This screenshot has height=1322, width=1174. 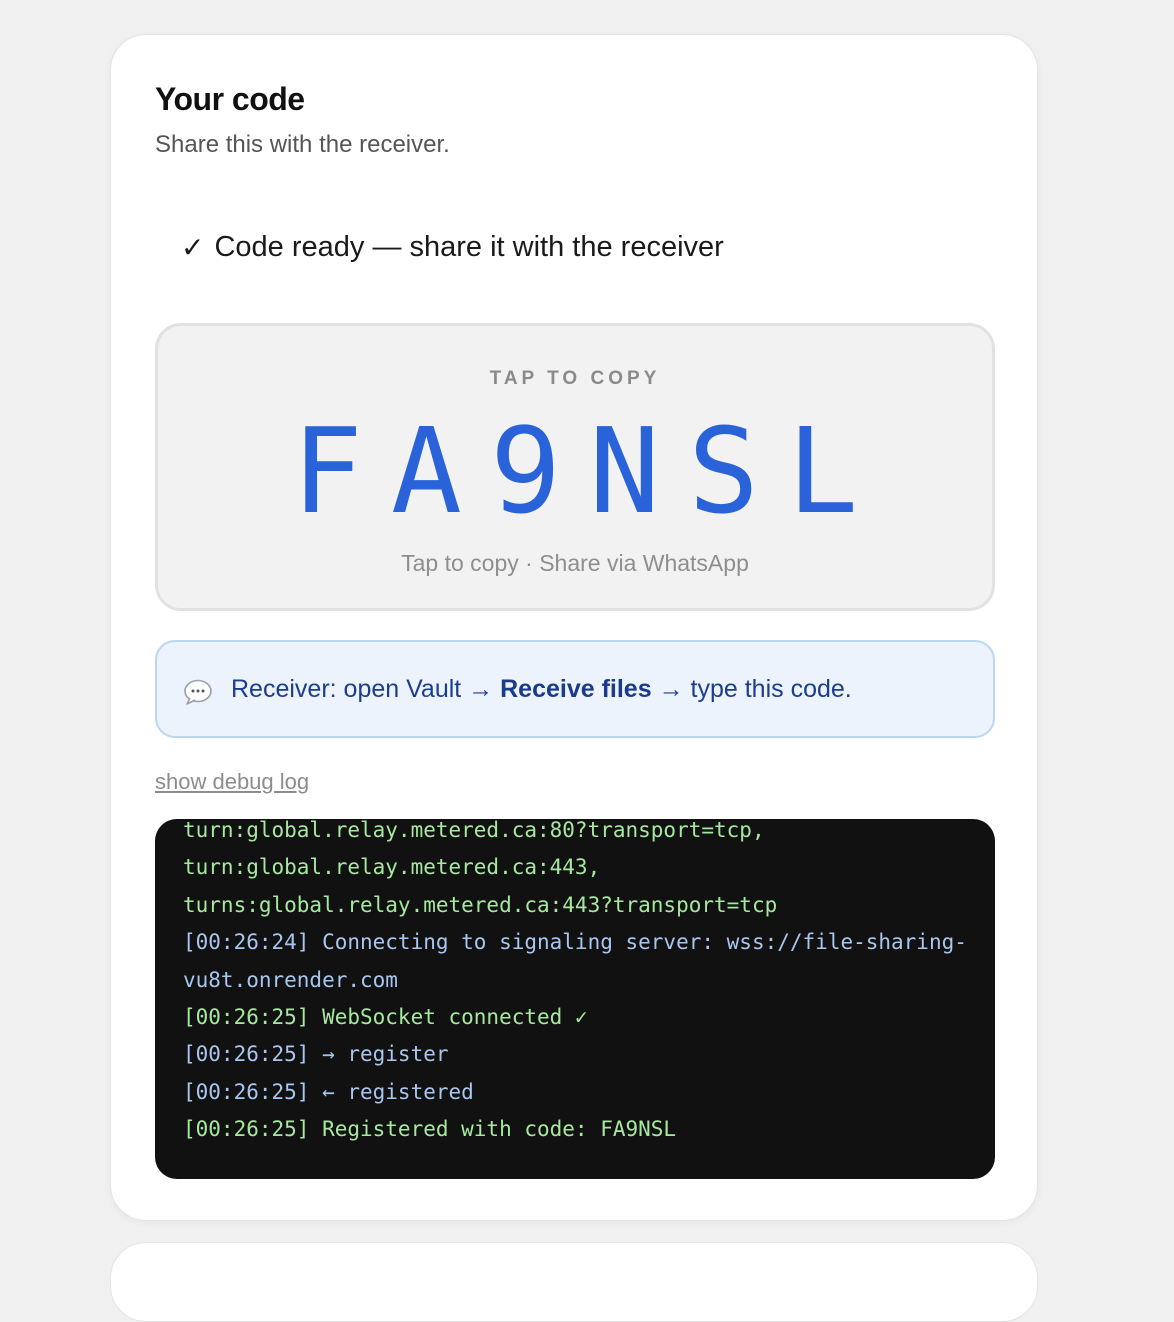 I want to click on show-debug-log-link: show debug log, so click(x=232, y=782).